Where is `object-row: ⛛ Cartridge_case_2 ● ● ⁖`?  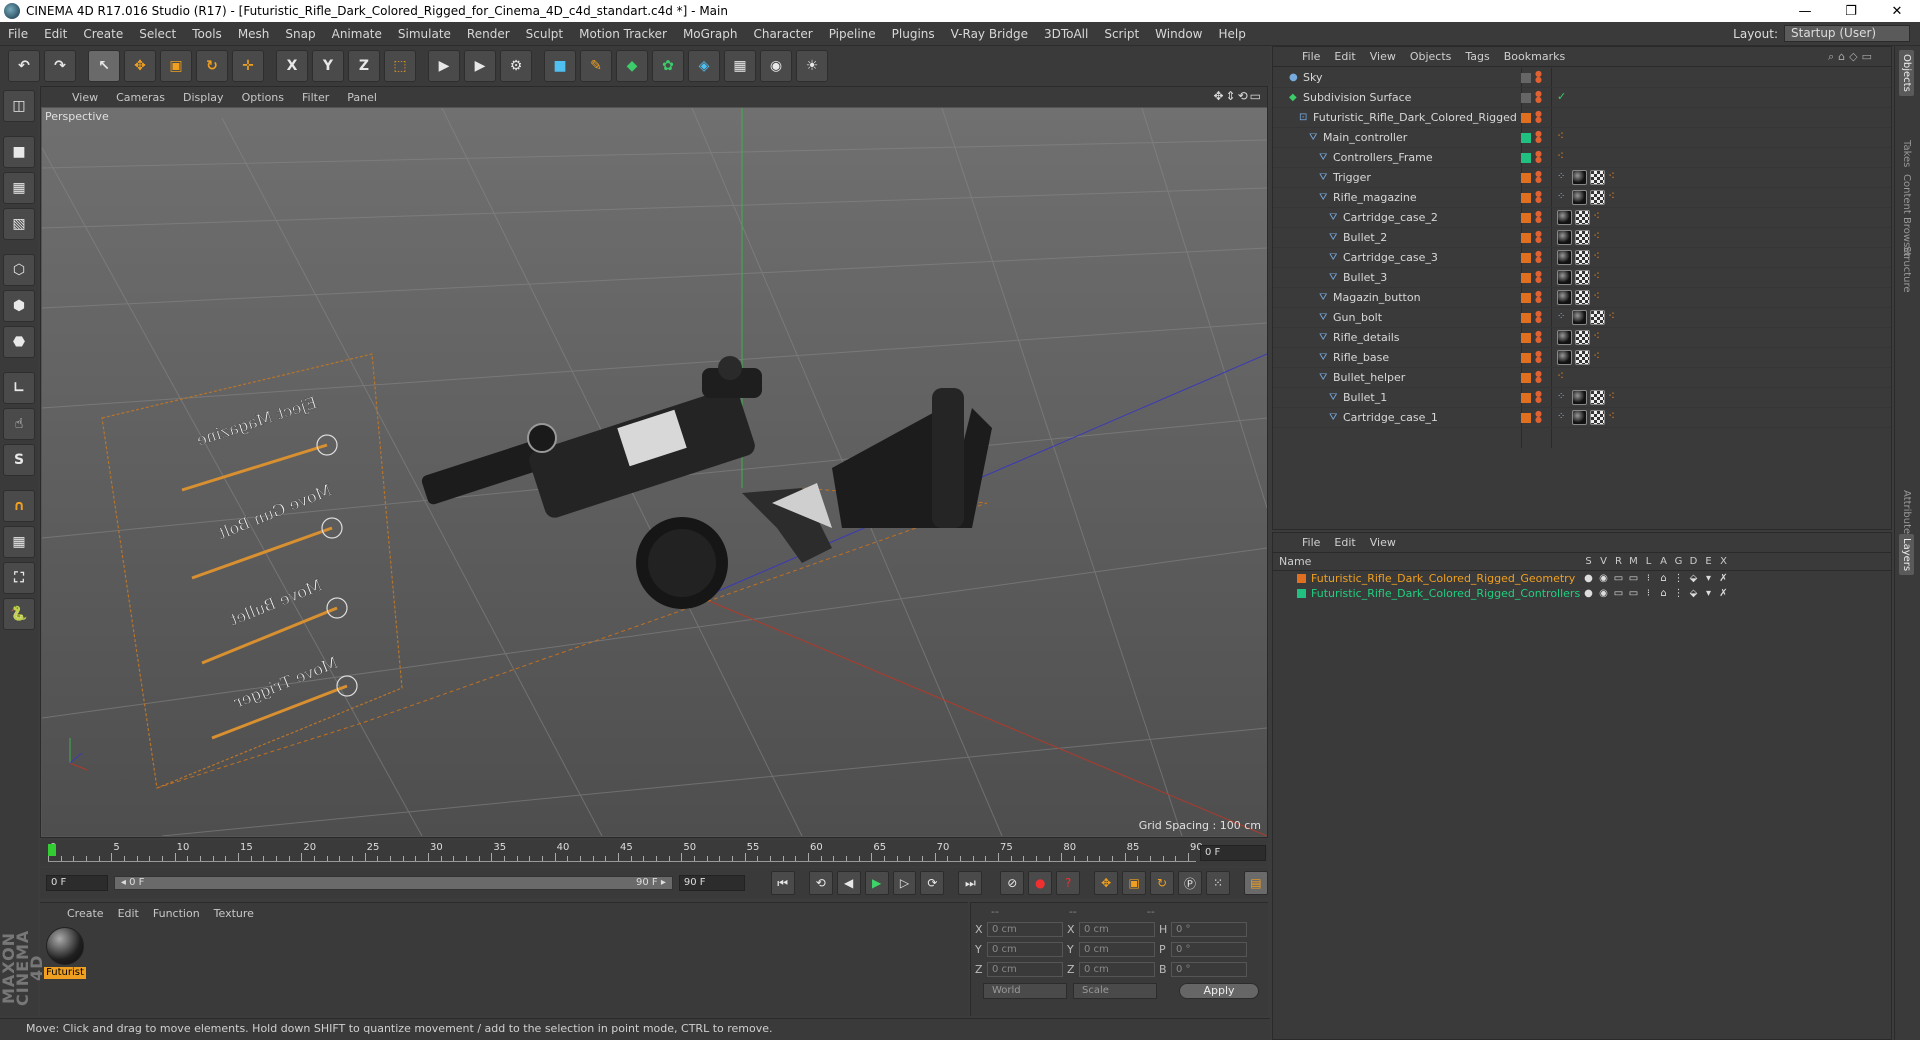 object-row: ⛛ Cartridge_case_2 ● ● ⁖ is located at coordinates (1582, 218).